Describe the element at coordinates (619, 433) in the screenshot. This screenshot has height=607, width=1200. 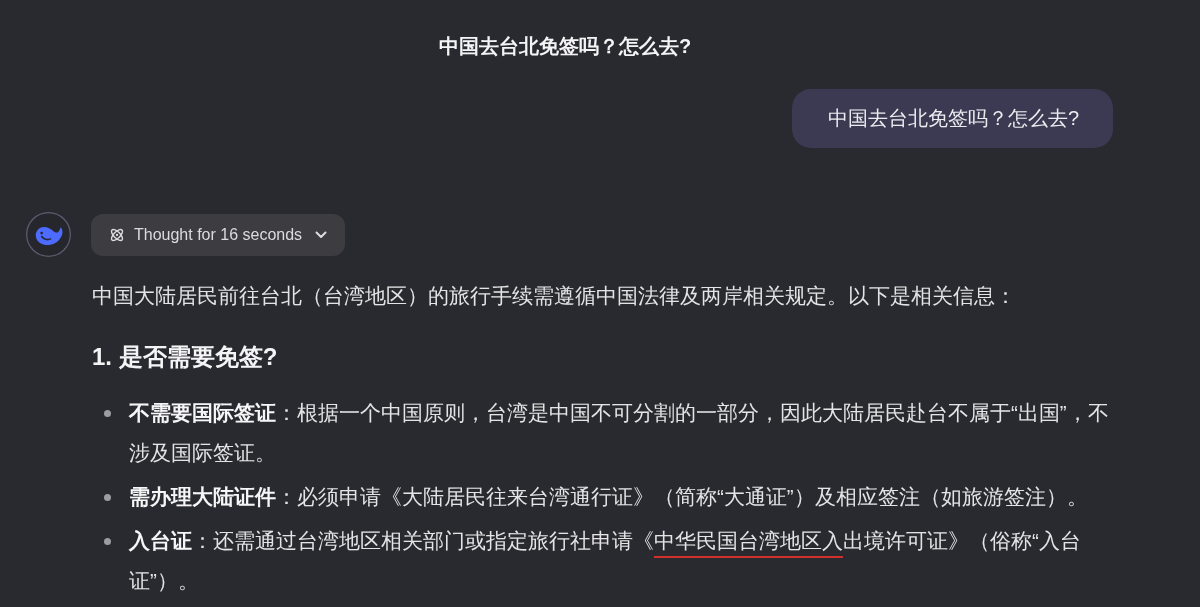
I see `list-item-text: 不需要国际签证：根据一个中国原则，台湾是中国不可分割的一部分，因此大陆居民赴台不属于“出国”，不涉及国际签证。` at that location.